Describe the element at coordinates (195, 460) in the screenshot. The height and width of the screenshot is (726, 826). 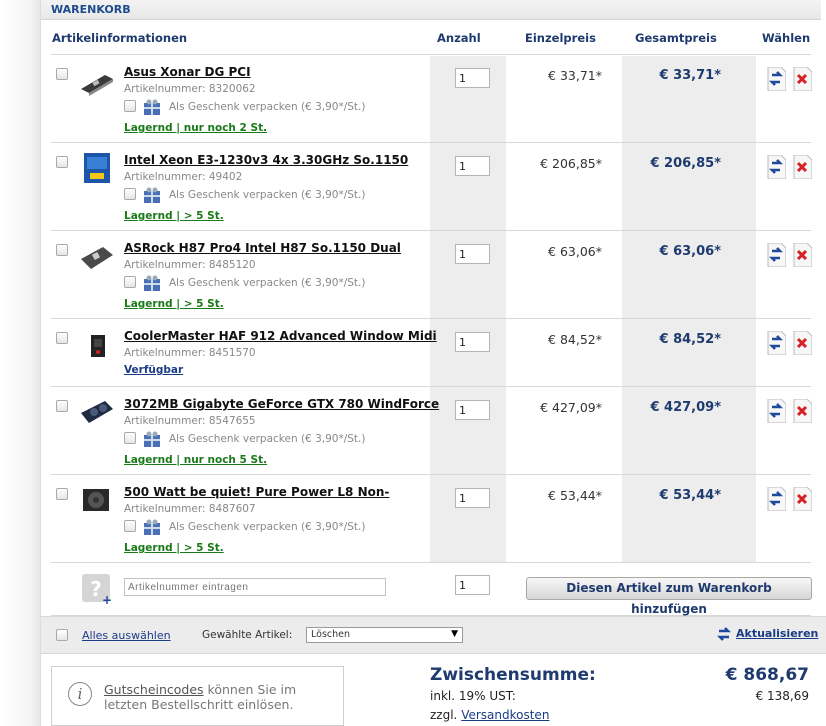
I see `stock-status: Lagernd | nur noch 5 St.` at that location.